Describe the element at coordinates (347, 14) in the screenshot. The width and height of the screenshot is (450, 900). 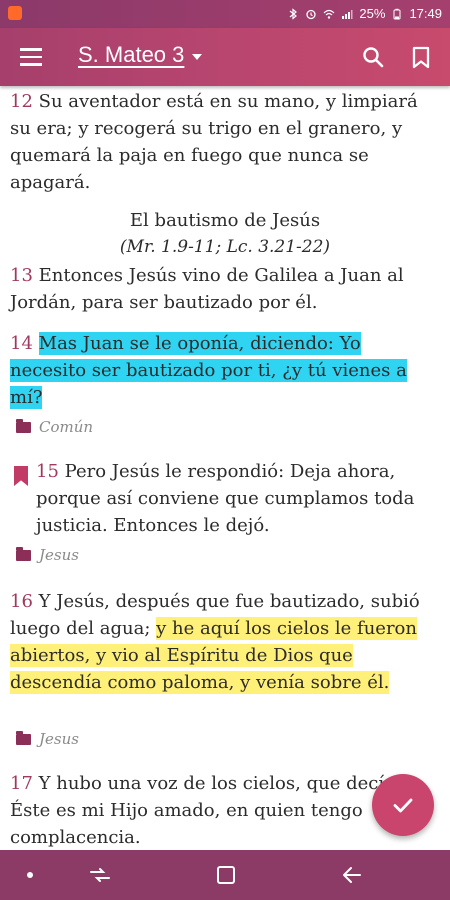
I see `signal-icon` at that location.